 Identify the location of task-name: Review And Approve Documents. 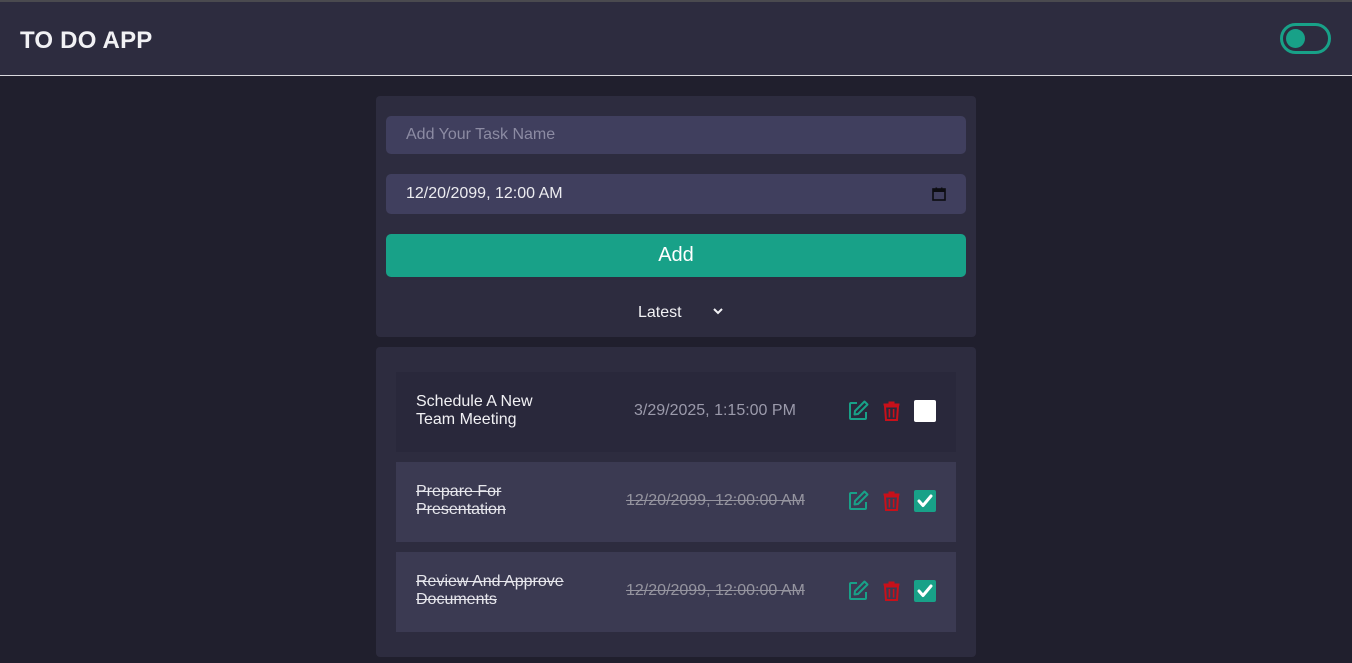
(490, 590).